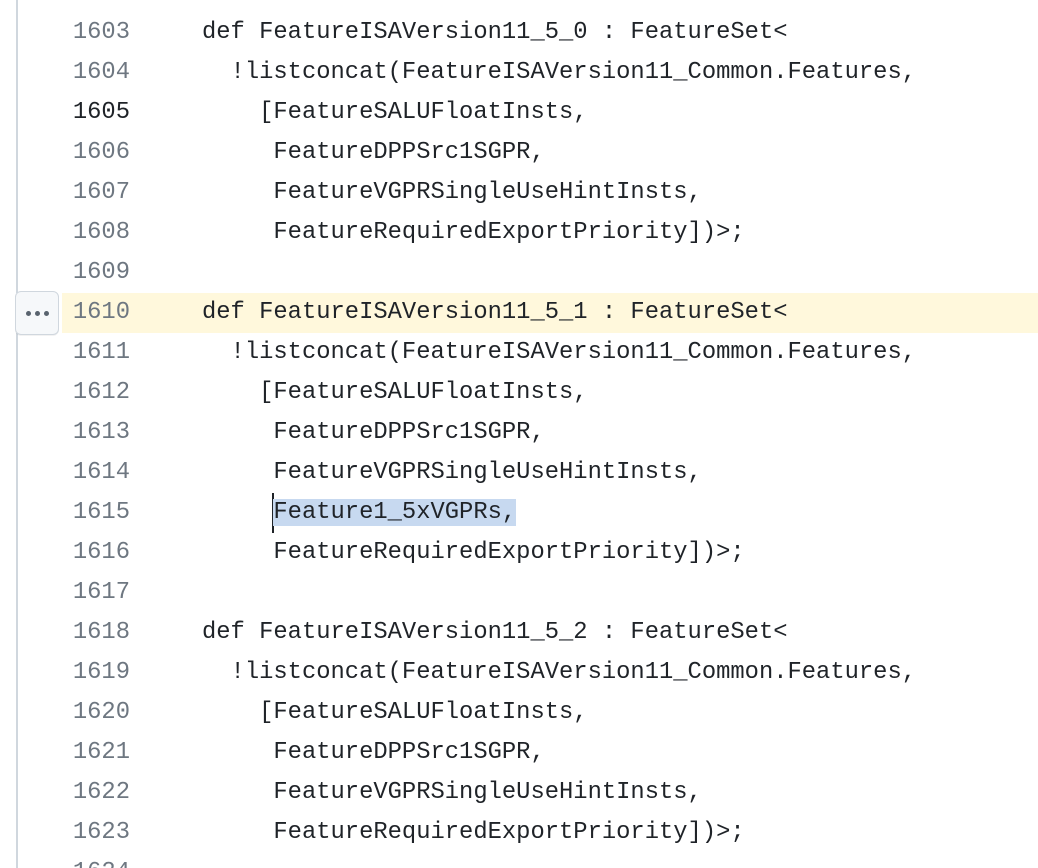 The width and height of the screenshot is (1038, 868). I want to click on code-line: 1617, so click(519, 593).